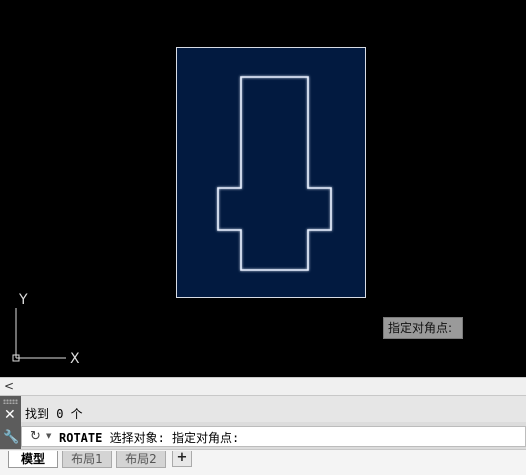 Image resolution: width=526 pixels, height=475 pixels. I want to click on command-history-icon: ↻, so click(35, 436).